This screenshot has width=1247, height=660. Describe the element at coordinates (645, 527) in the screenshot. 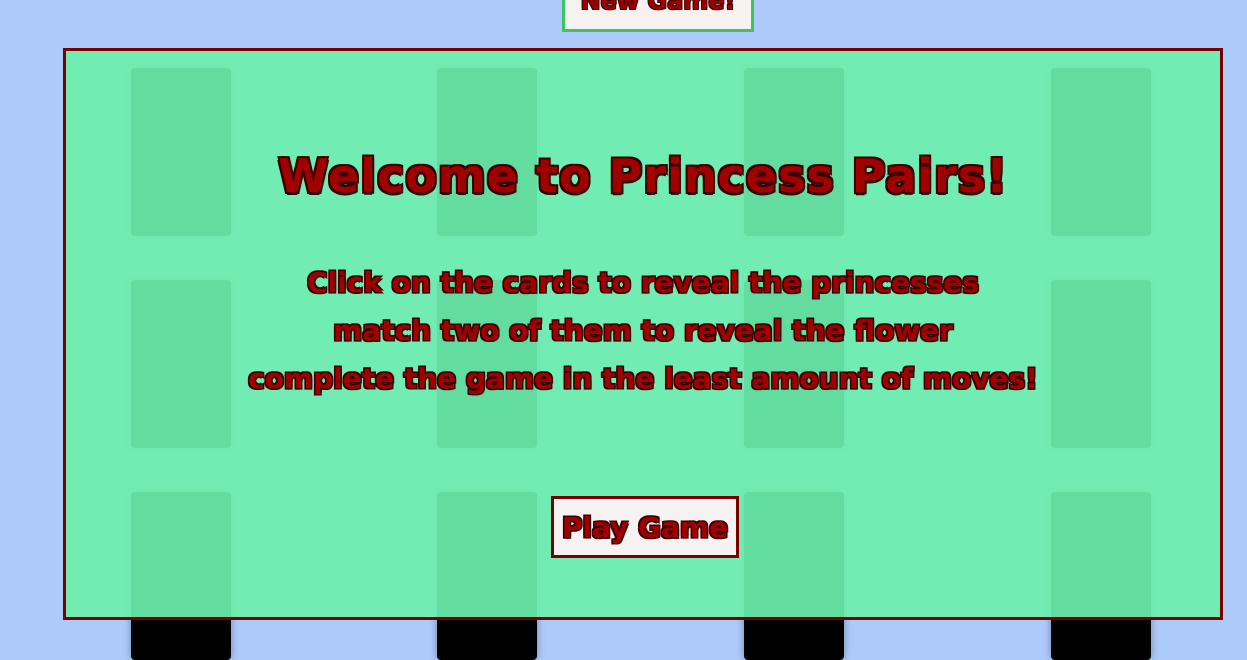

I see `play-game-button: Play Game` at that location.